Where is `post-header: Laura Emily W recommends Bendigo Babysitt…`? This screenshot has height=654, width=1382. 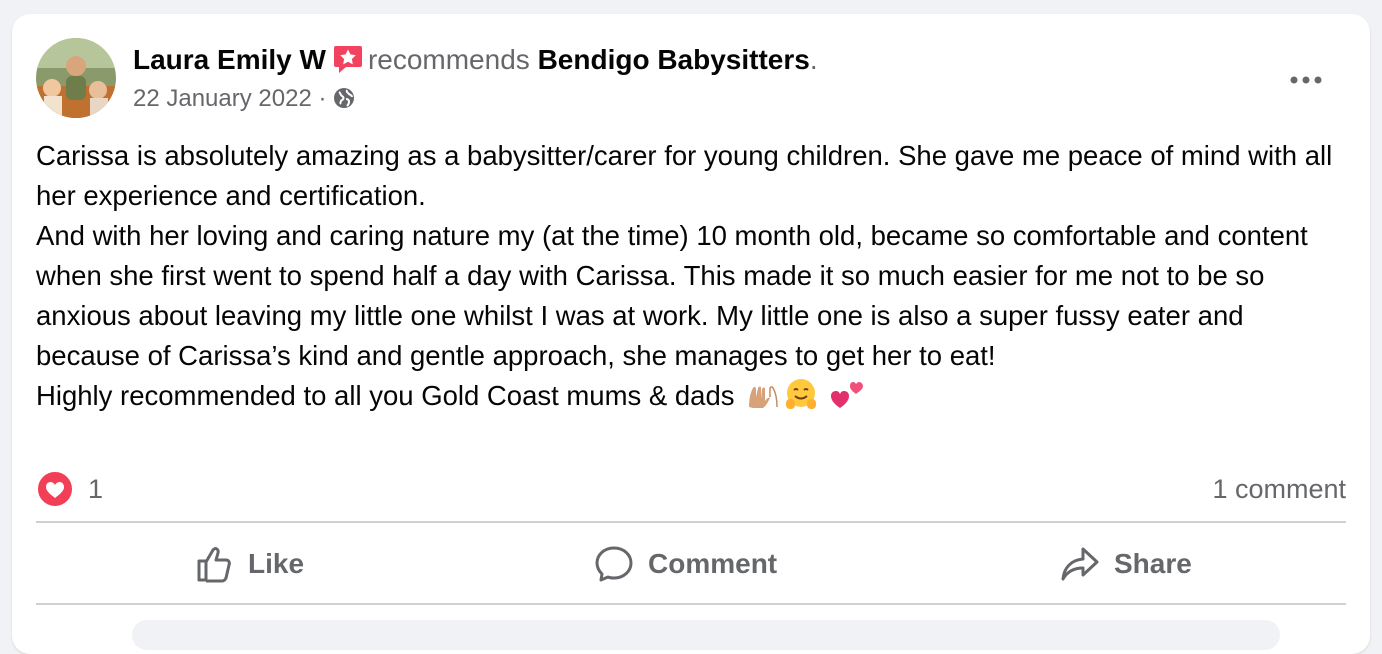 post-header: Laura Emily W recommends Bendigo Babysitt… is located at coordinates (691, 79).